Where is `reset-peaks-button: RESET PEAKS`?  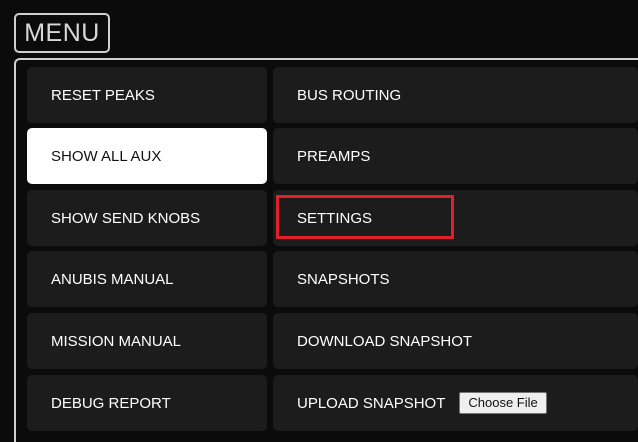
reset-peaks-button: RESET PEAKS is located at coordinates (147, 95).